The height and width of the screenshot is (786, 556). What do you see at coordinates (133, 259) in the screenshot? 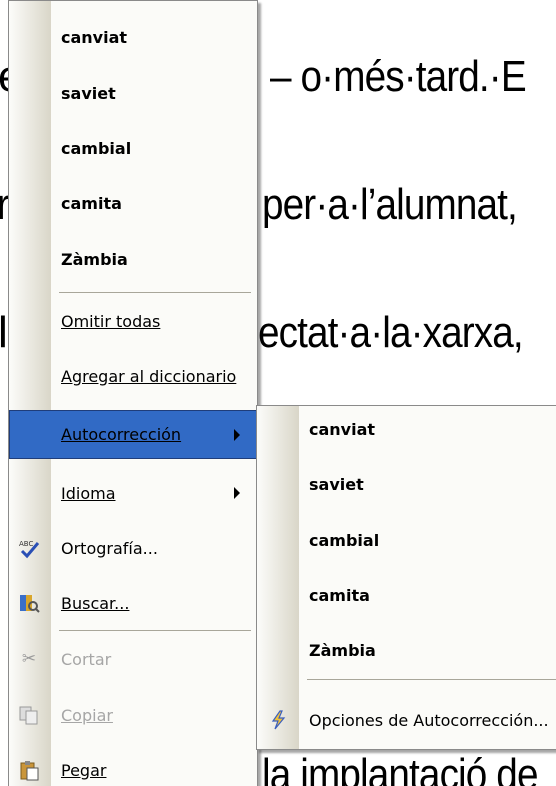
I see `suggestion-zambia: Zàmbia` at bounding box center [133, 259].